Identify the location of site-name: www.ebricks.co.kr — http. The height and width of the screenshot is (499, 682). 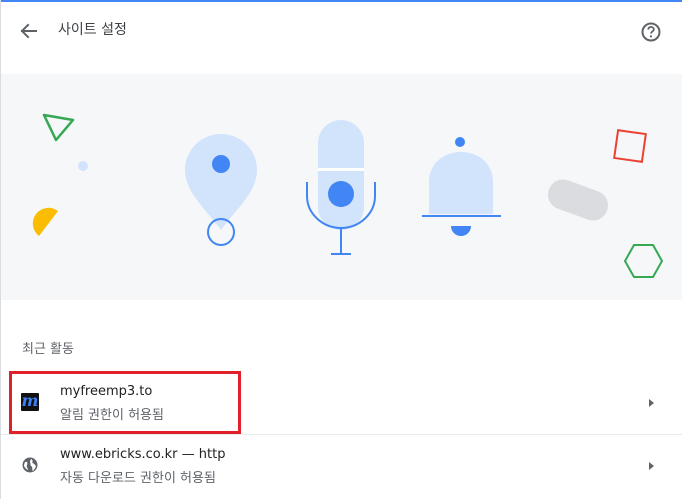
(143, 454).